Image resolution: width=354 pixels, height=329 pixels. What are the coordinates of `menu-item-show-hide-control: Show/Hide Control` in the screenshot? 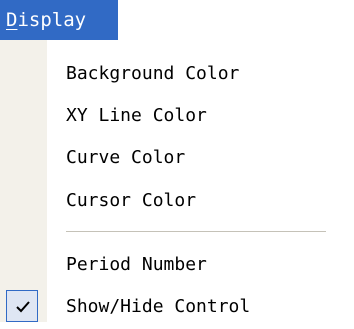 It's located at (177, 307).